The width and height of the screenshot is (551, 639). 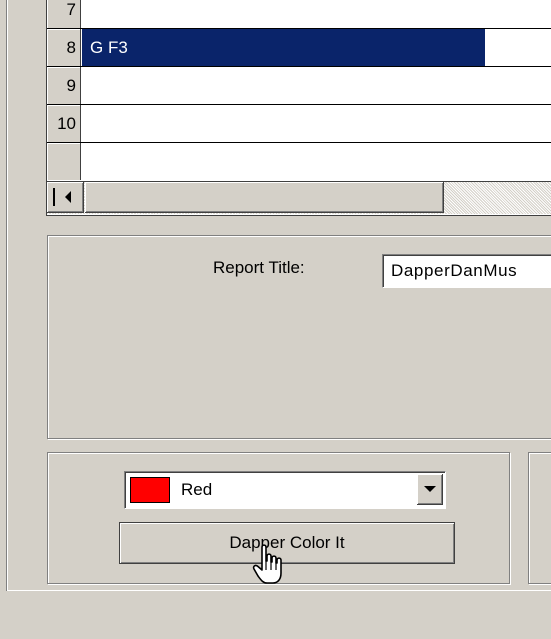 What do you see at coordinates (275, 615) in the screenshot?
I see `status-bar` at bounding box center [275, 615].